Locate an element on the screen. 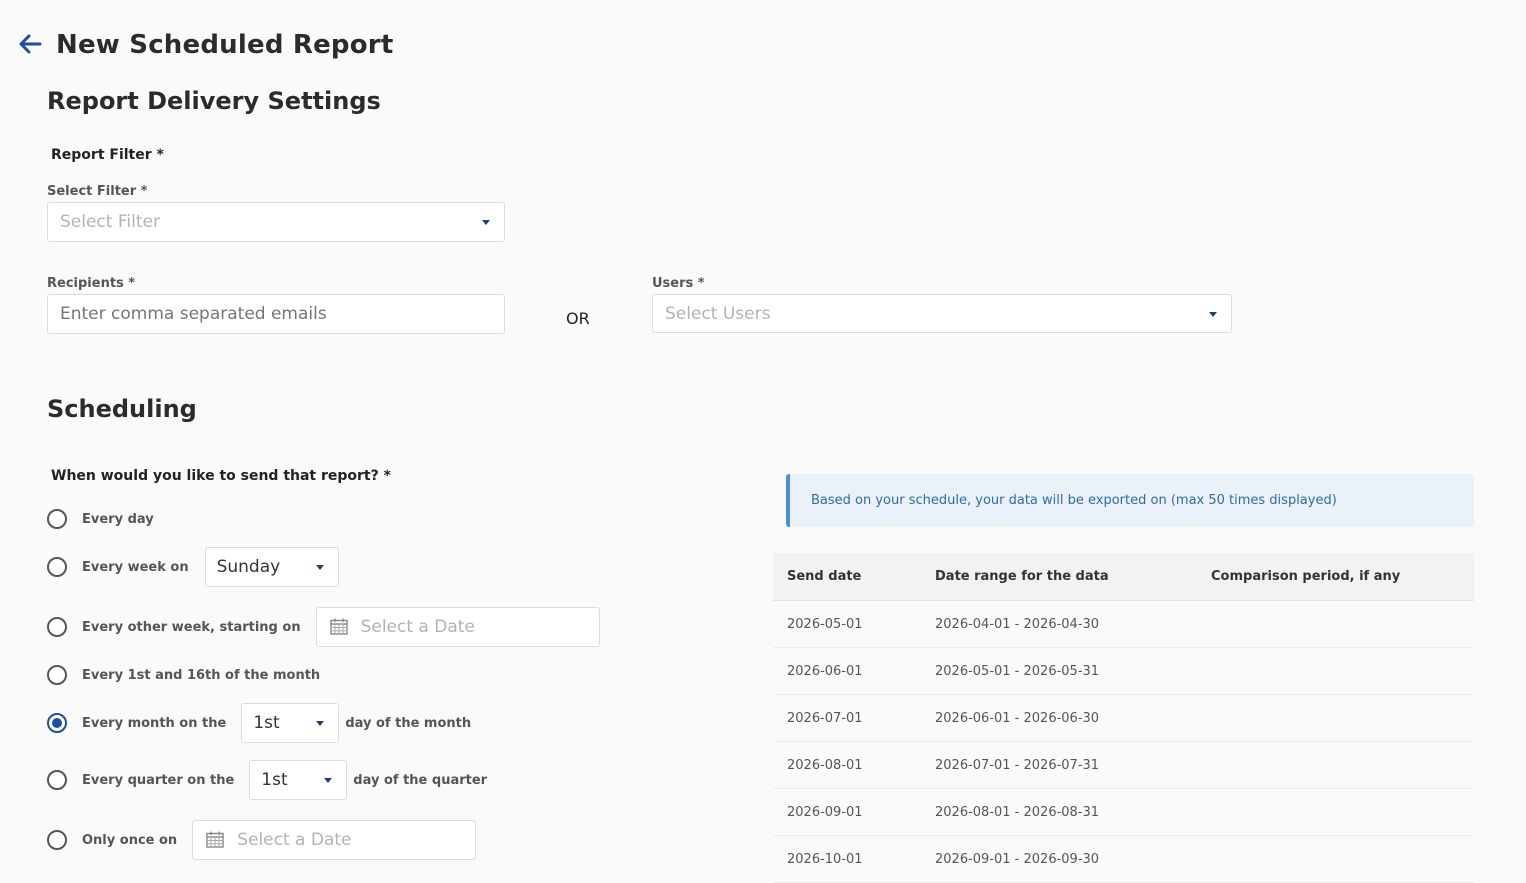 The height and width of the screenshot is (883, 1526). month-day-select: 1st is located at coordinates (290, 723).